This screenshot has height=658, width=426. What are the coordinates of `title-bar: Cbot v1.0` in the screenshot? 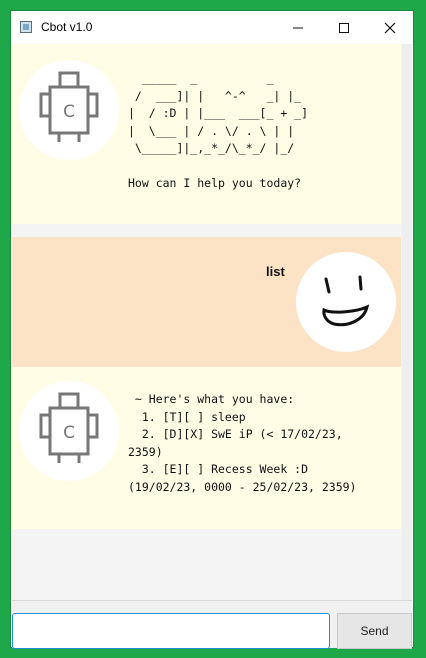 It's located at (212, 27).